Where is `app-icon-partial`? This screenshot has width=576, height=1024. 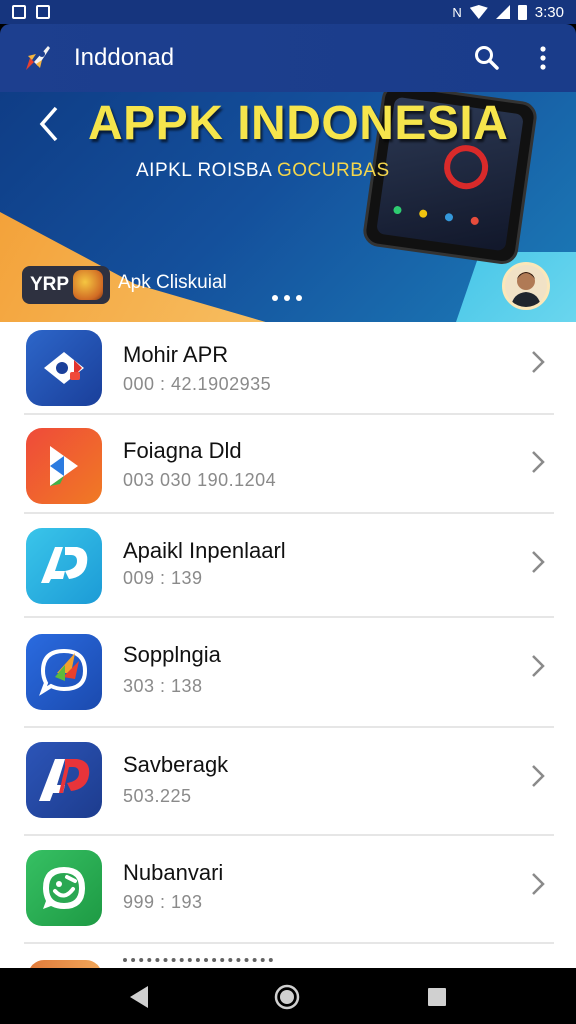 app-icon-partial is located at coordinates (65, 964).